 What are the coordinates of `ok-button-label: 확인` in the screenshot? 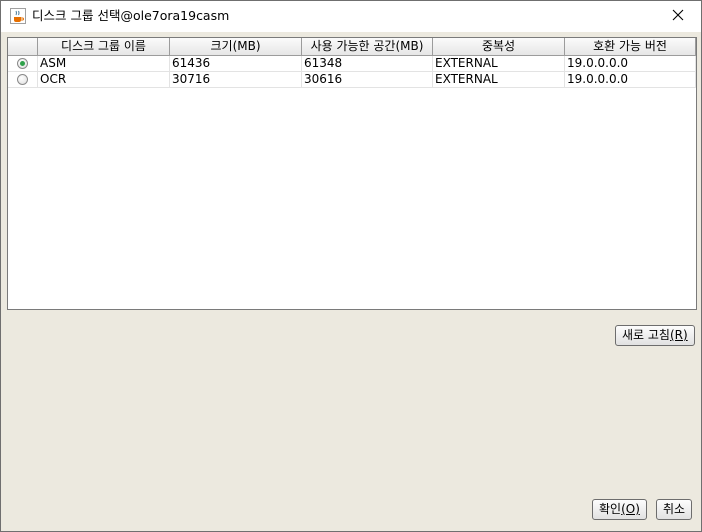 It's located at (610, 509).